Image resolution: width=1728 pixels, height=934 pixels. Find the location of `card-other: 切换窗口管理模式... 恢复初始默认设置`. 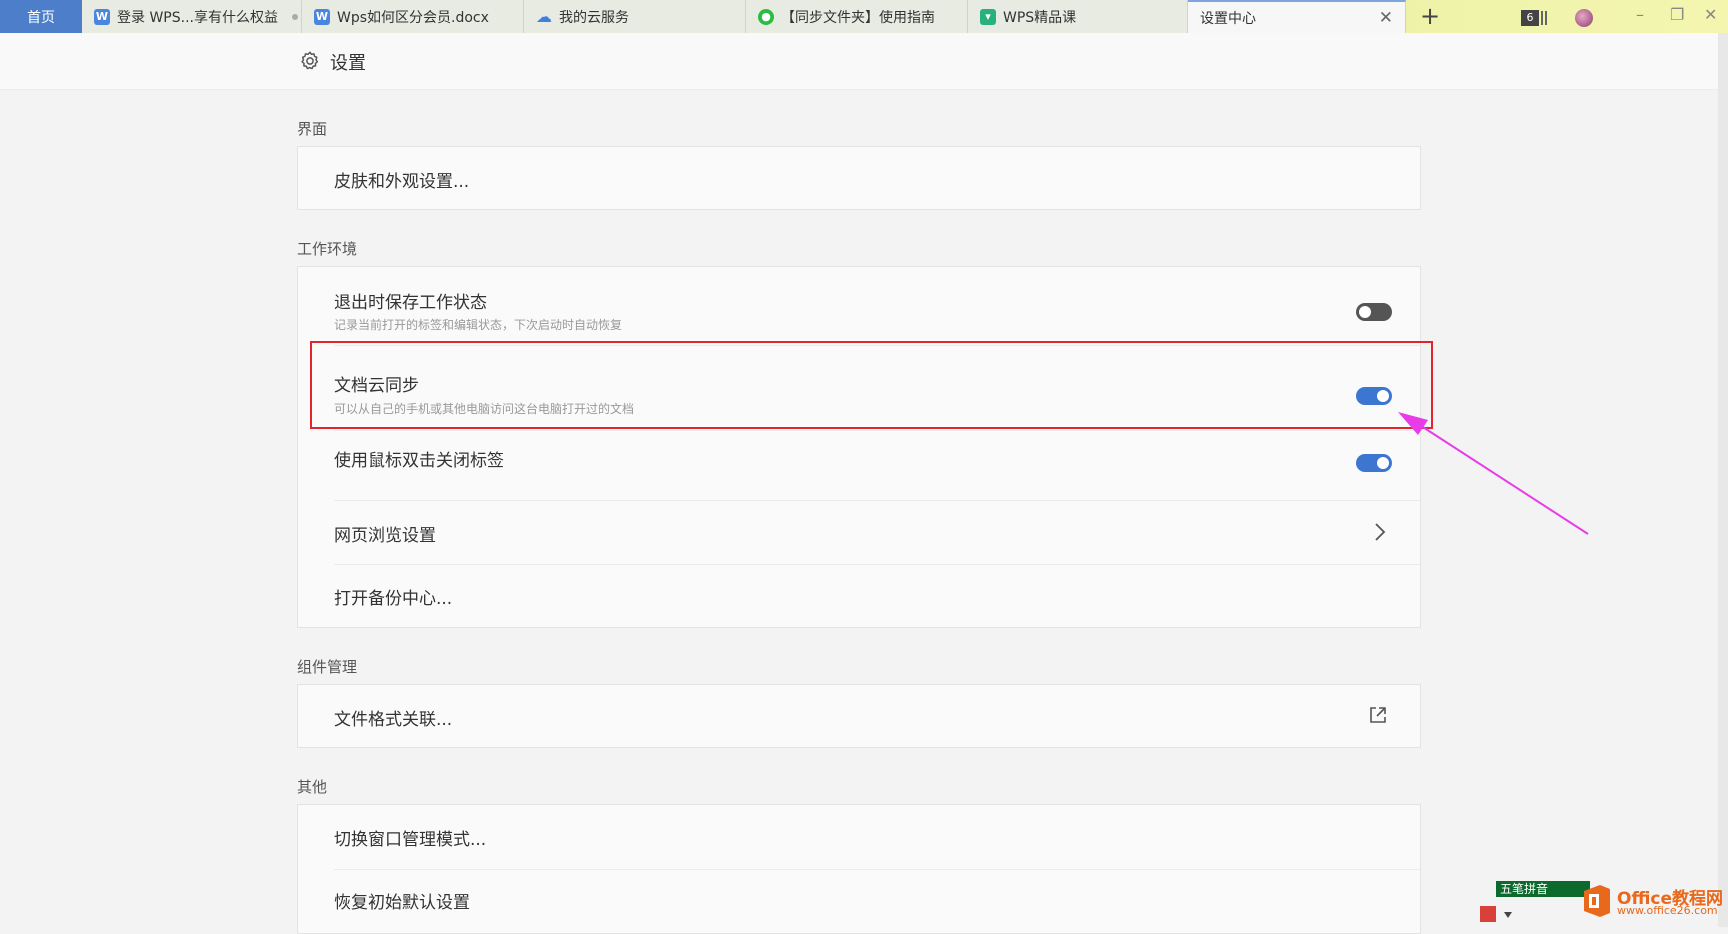

card-other: 切换窗口管理模式... 恢复初始默认设置 is located at coordinates (859, 869).